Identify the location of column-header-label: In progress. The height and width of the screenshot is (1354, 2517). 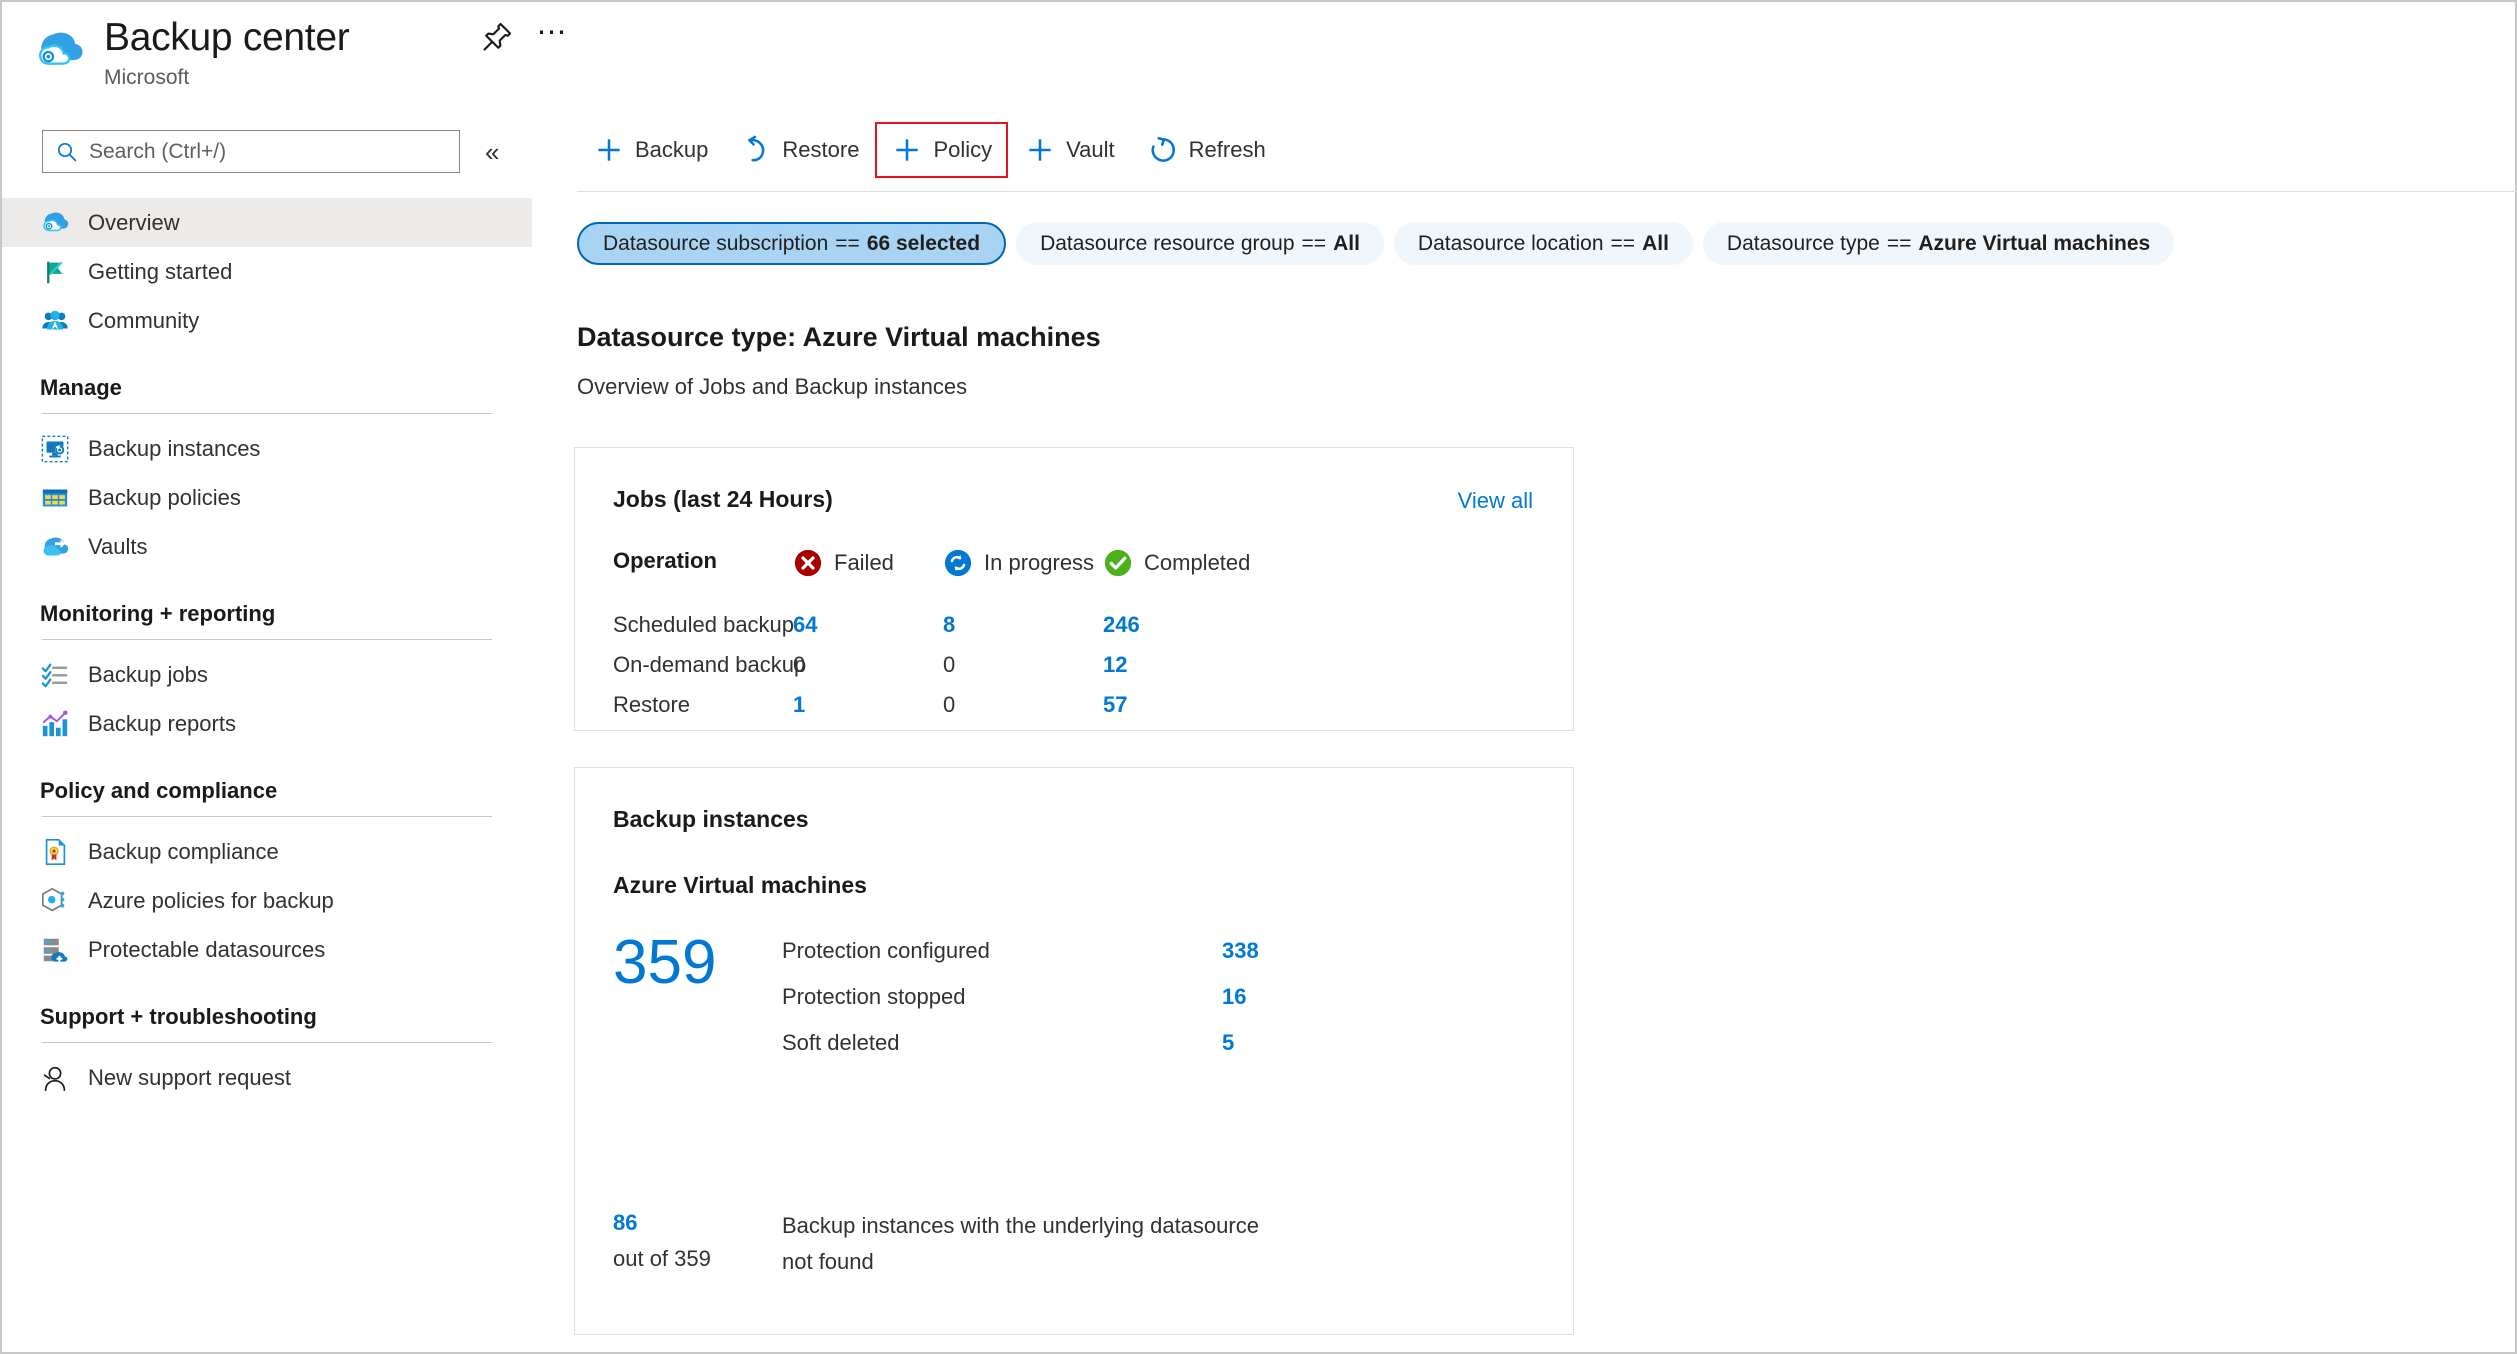
(1039, 562).